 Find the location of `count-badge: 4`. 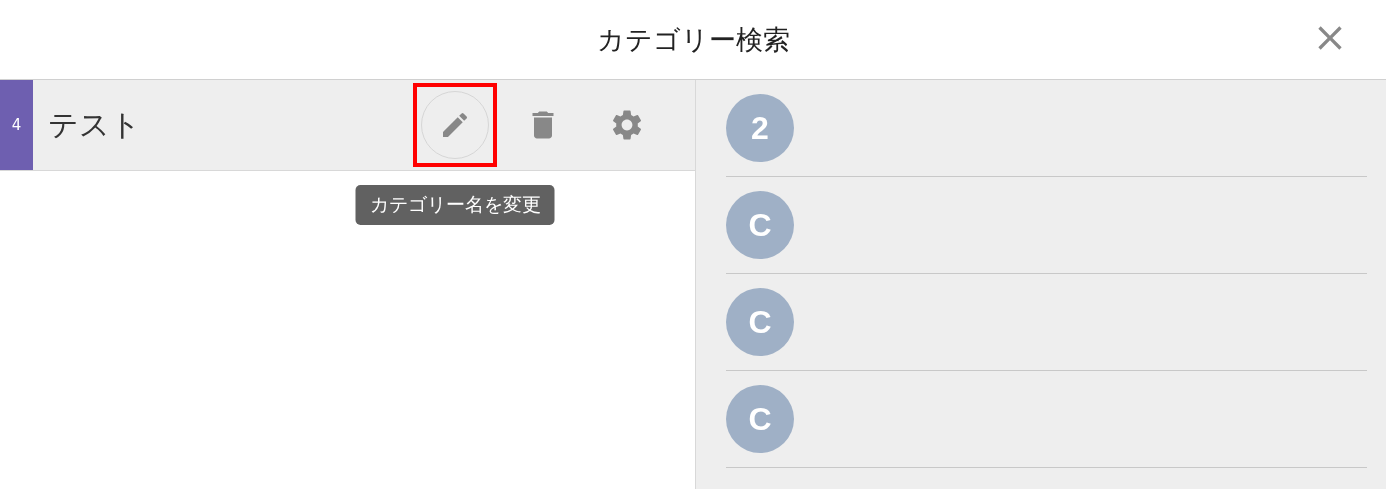

count-badge: 4 is located at coordinates (16, 125).